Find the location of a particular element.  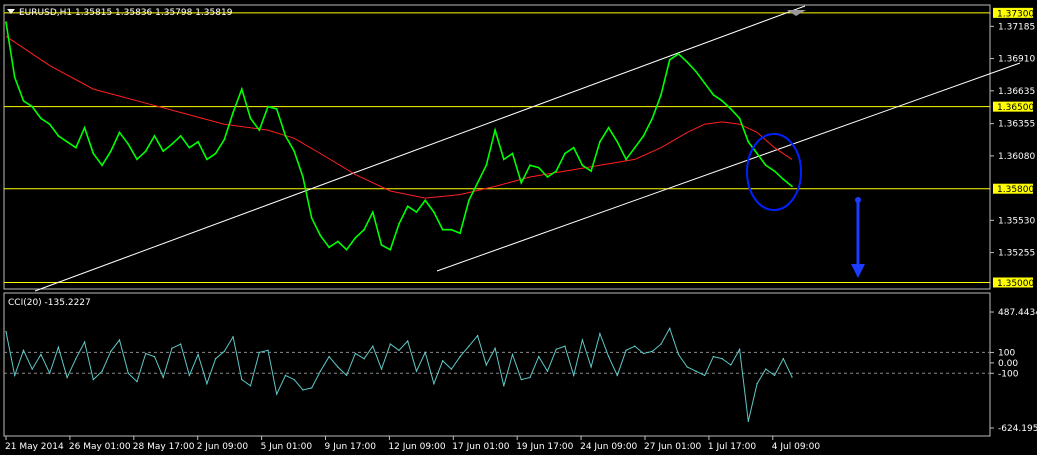

cci-title: CCI(20) -135.2227 is located at coordinates (49, 303).